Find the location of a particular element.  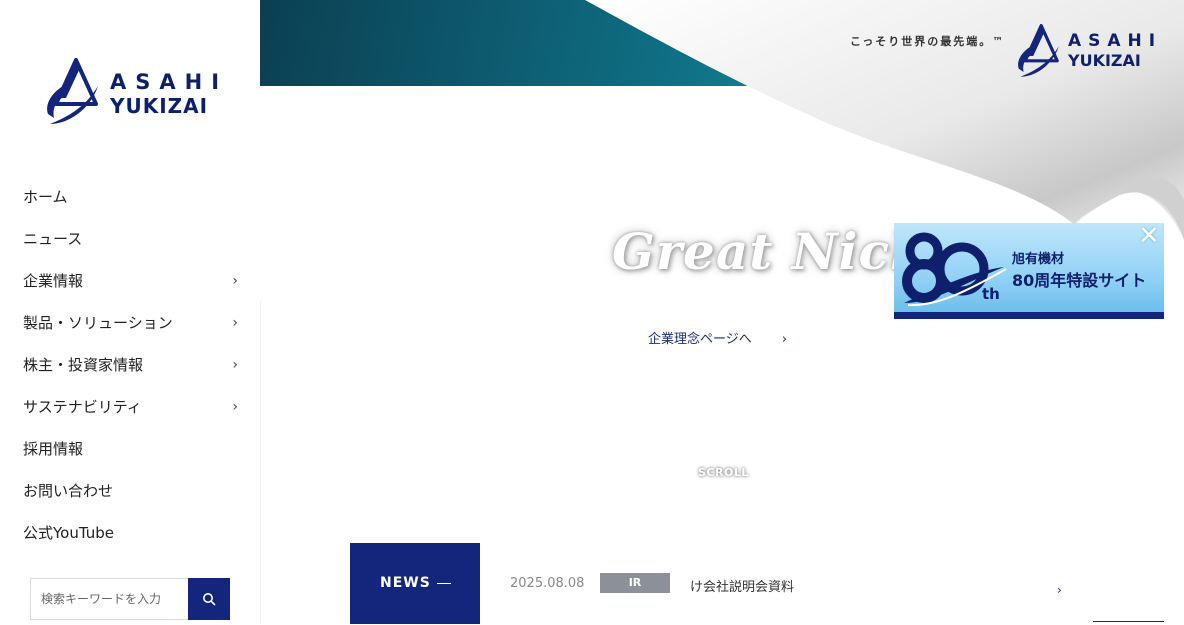

banner-stripe is located at coordinates (1029, 315).